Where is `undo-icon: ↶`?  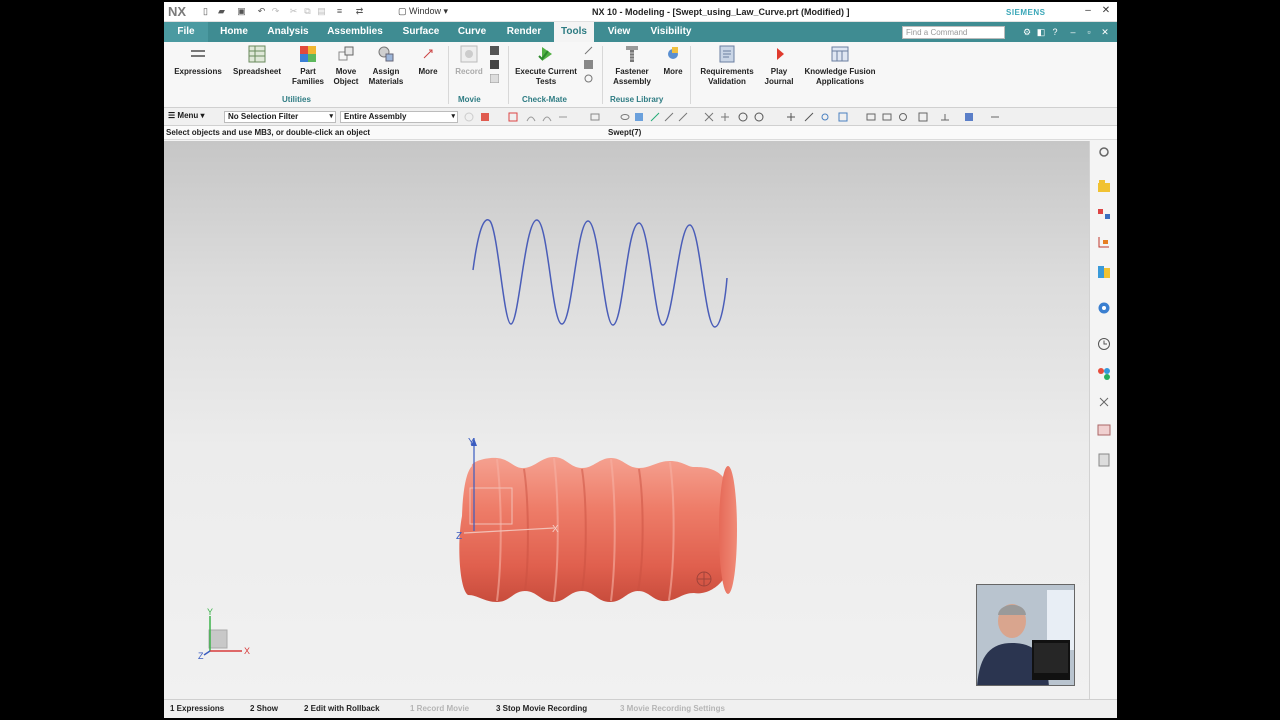 undo-icon: ↶ is located at coordinates (261, 11).